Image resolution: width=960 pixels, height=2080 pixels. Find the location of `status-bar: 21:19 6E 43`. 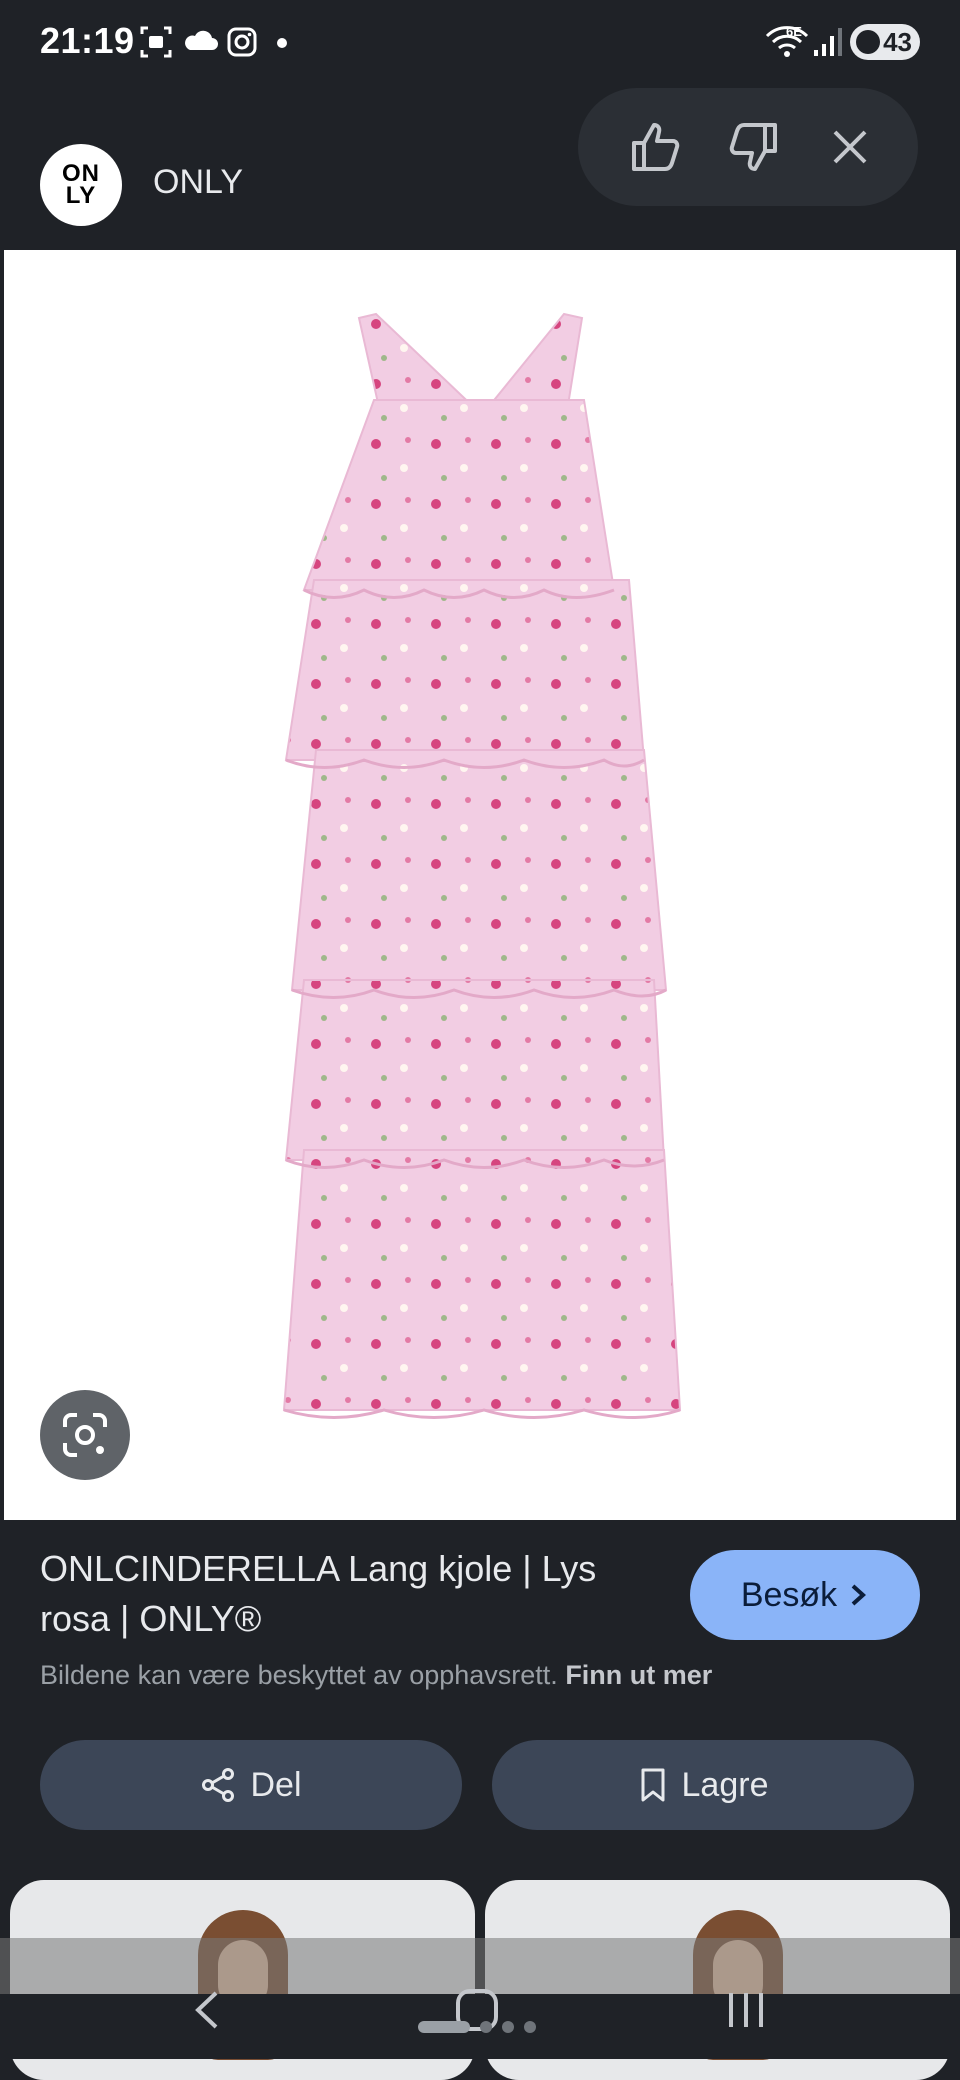

status-bar: 21:19 6E 43 is located at coordinates (480, 43).